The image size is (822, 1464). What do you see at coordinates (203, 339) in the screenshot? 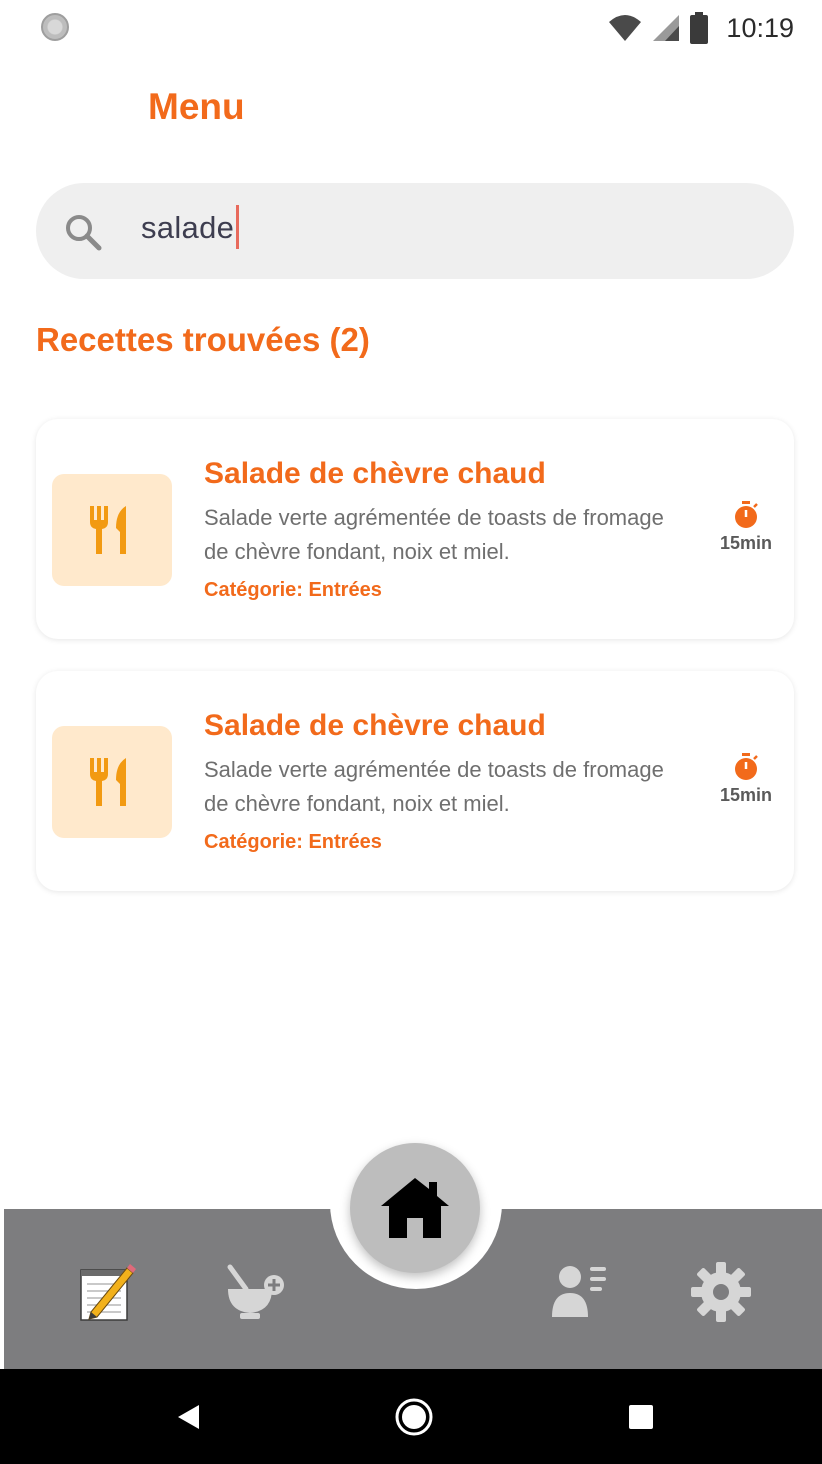
I see `results-title: Recettes trouvées (2)` at bounding box center [203, 339].